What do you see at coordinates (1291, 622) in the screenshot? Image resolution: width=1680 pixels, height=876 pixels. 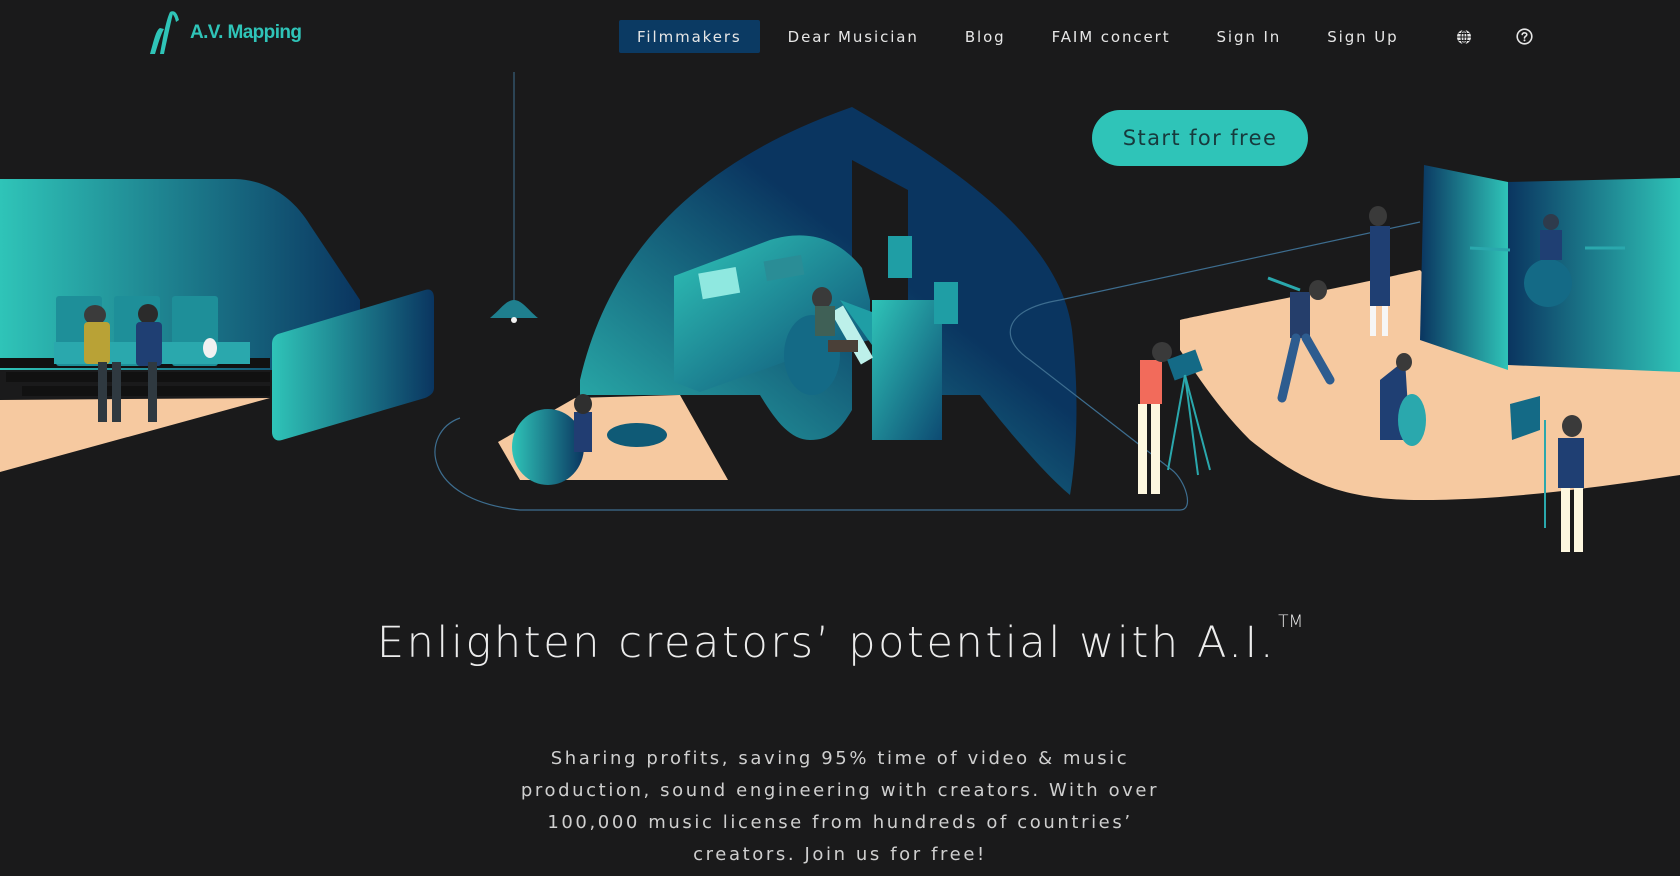 I see `trademark-mark: TM` at bounding box center [1291, 622].